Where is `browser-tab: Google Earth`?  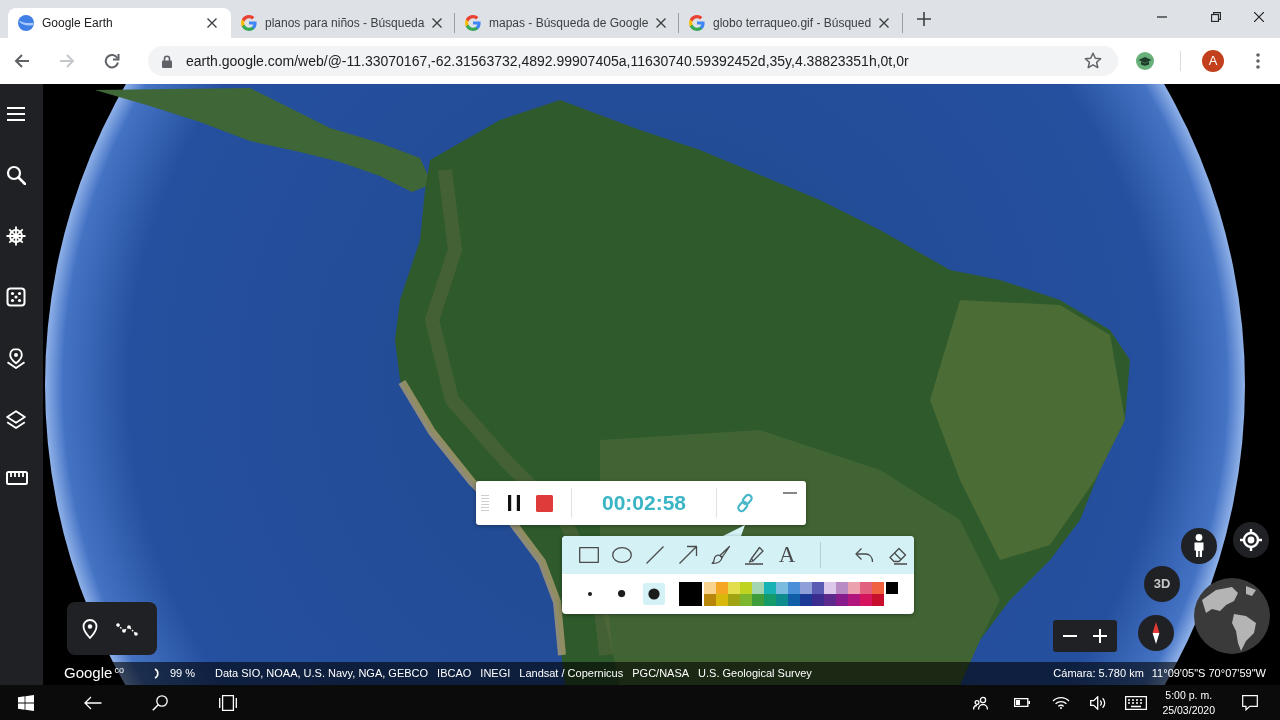 browser-tab: Google Earth is located at coordinates (119, 23).